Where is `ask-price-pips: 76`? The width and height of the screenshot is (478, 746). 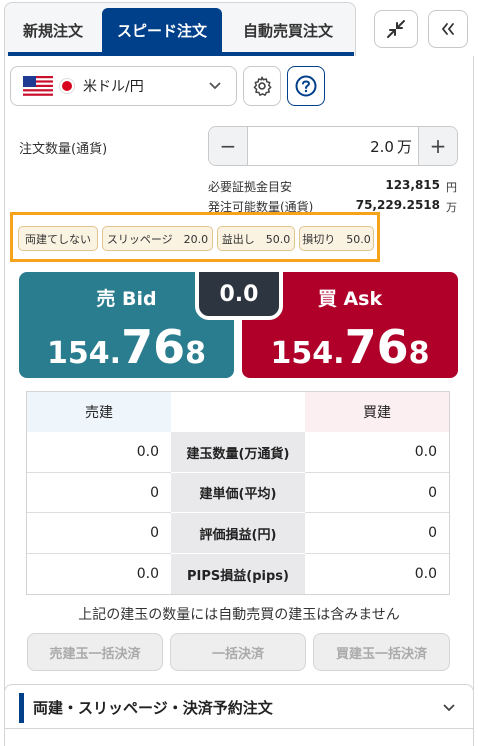 ask-price-pips: 76 is located at coordinates (376, 347).